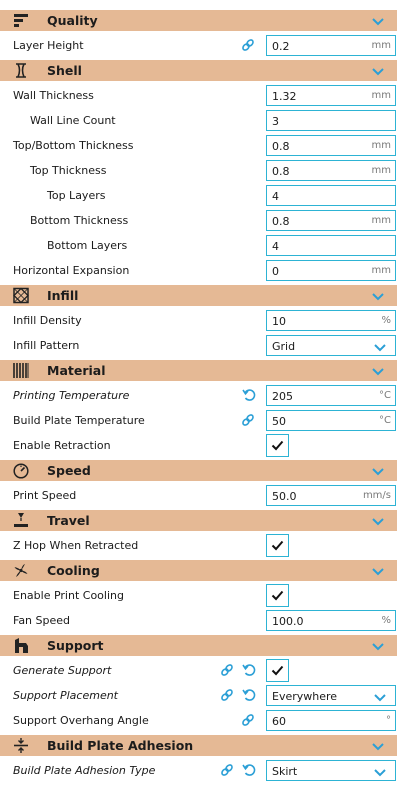  What do you see at coordinates (84, 770) in the screenshot?
I see `setting-label: Build Plate Adhesion Type` at bounding box center [84, 770].